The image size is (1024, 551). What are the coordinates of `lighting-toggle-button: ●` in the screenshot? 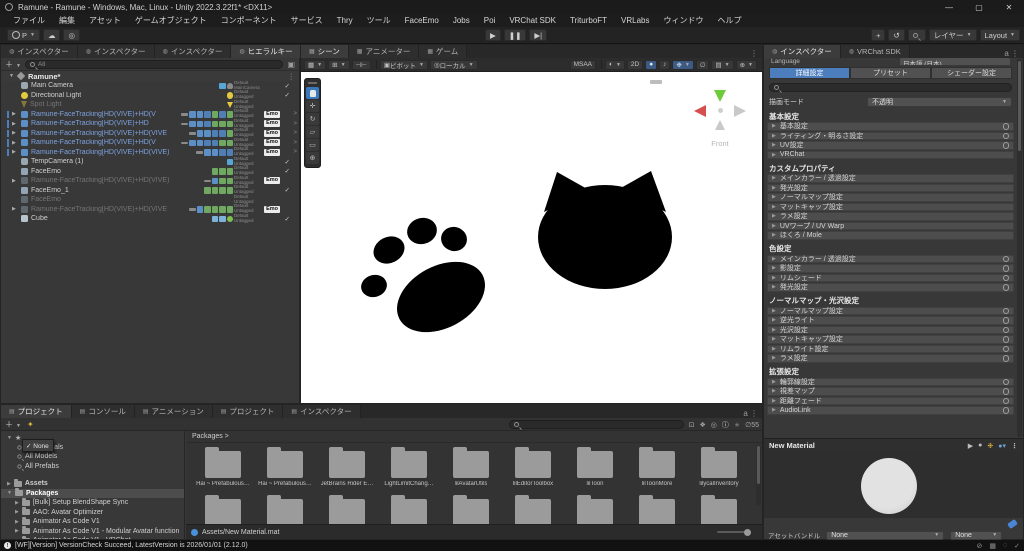 It's located at (651, 64).